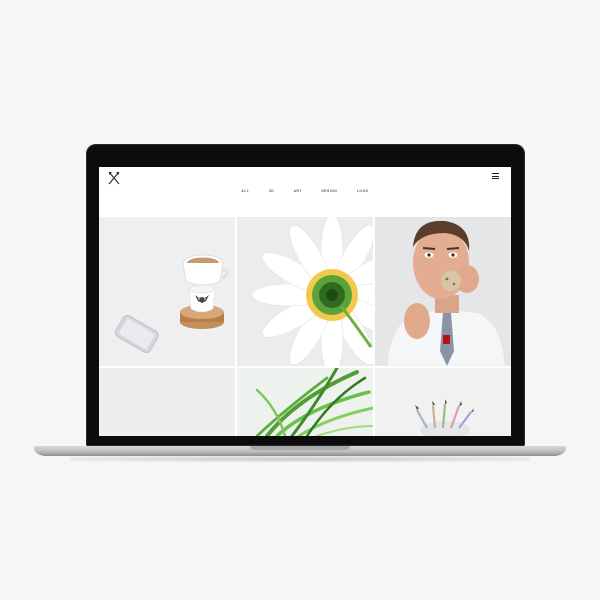 The image size is (600, 600). I want to click on gallery-tile-pencils, so click(443, 402).